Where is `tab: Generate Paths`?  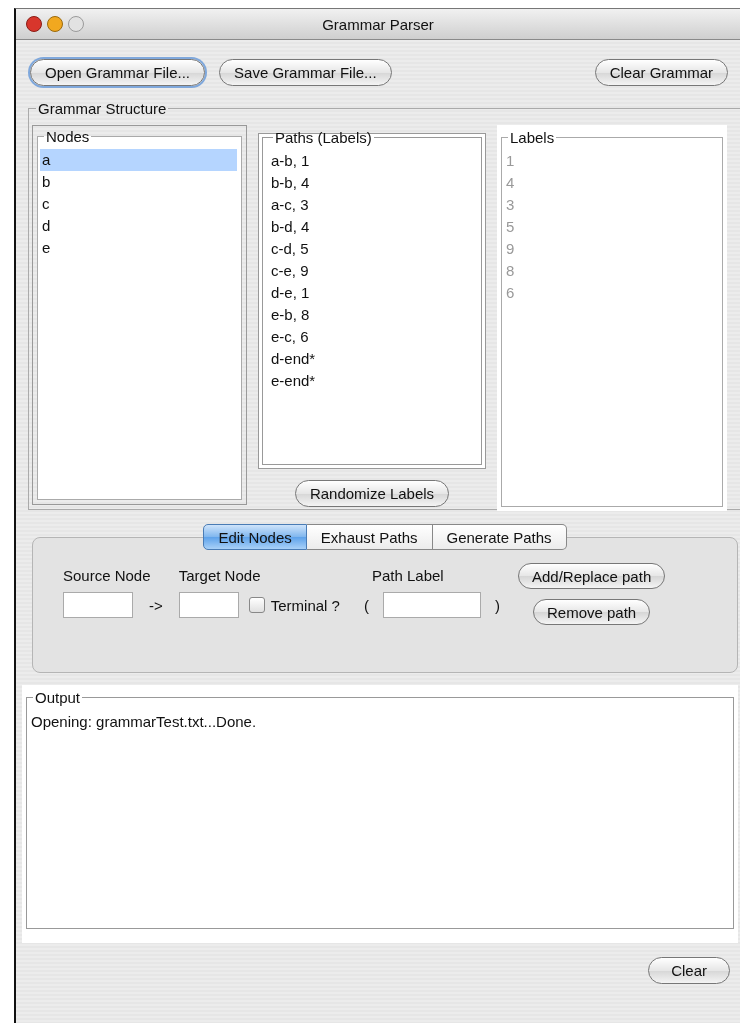
tab: Generate Paths is located at coordinates (499, 537).